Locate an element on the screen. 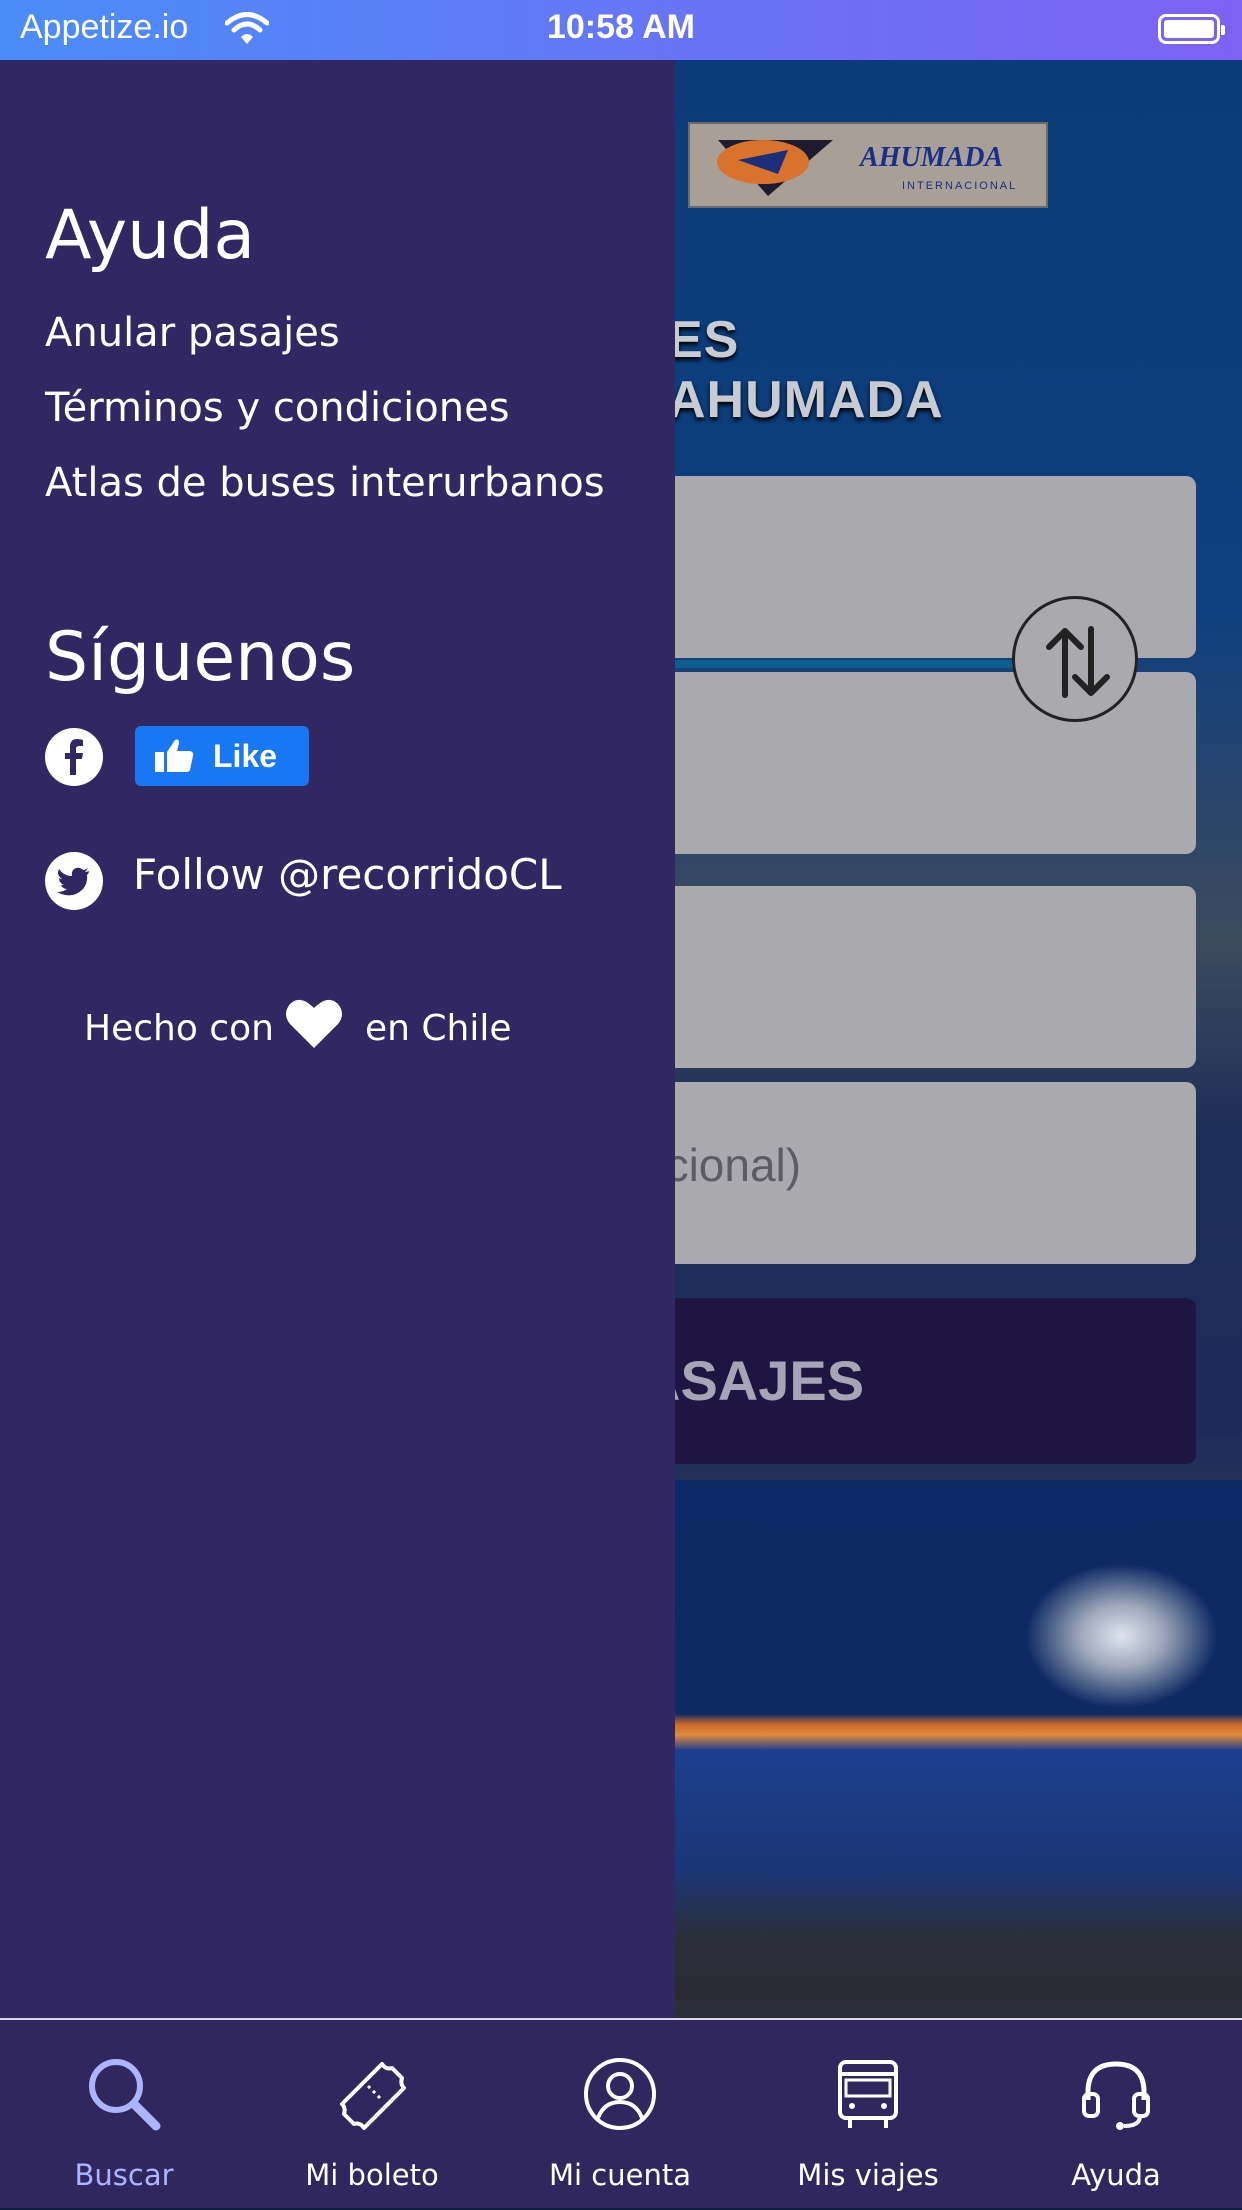 The height and width of the screenshot is (2210, 1242). help-heading: Ayuda is located at coordinates (150, 235).